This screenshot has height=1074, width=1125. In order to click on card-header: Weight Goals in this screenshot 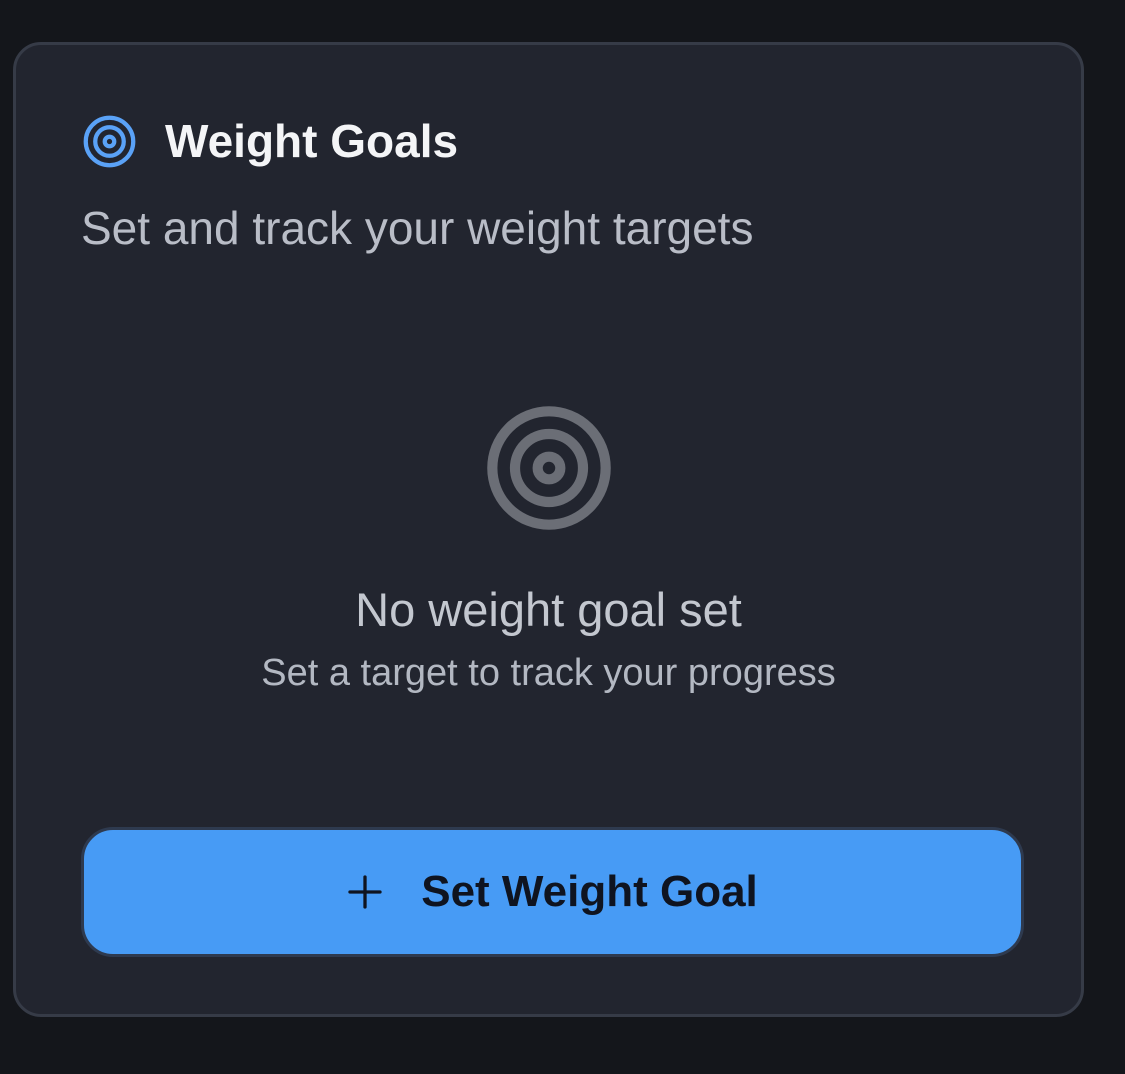, I will do `click(269, 141)`.